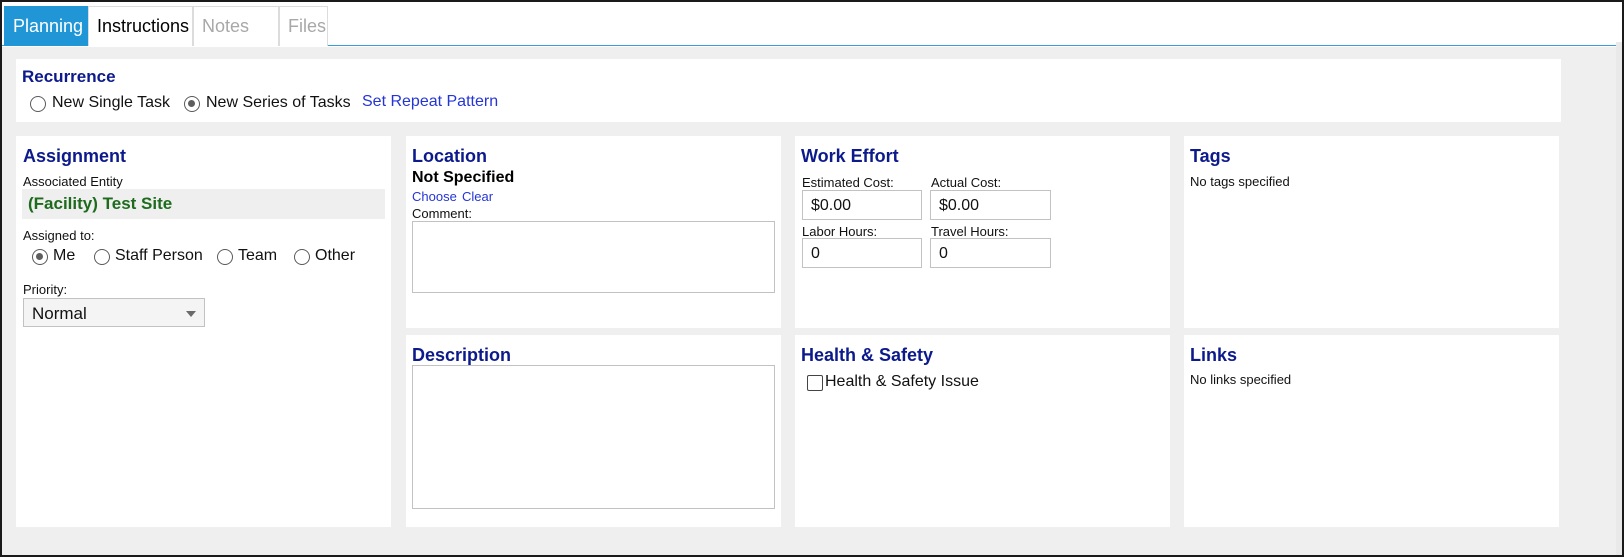 The width and height of the screenshot is (1624, 557). I want to click on priority-value: Normal, so click(59, 313).